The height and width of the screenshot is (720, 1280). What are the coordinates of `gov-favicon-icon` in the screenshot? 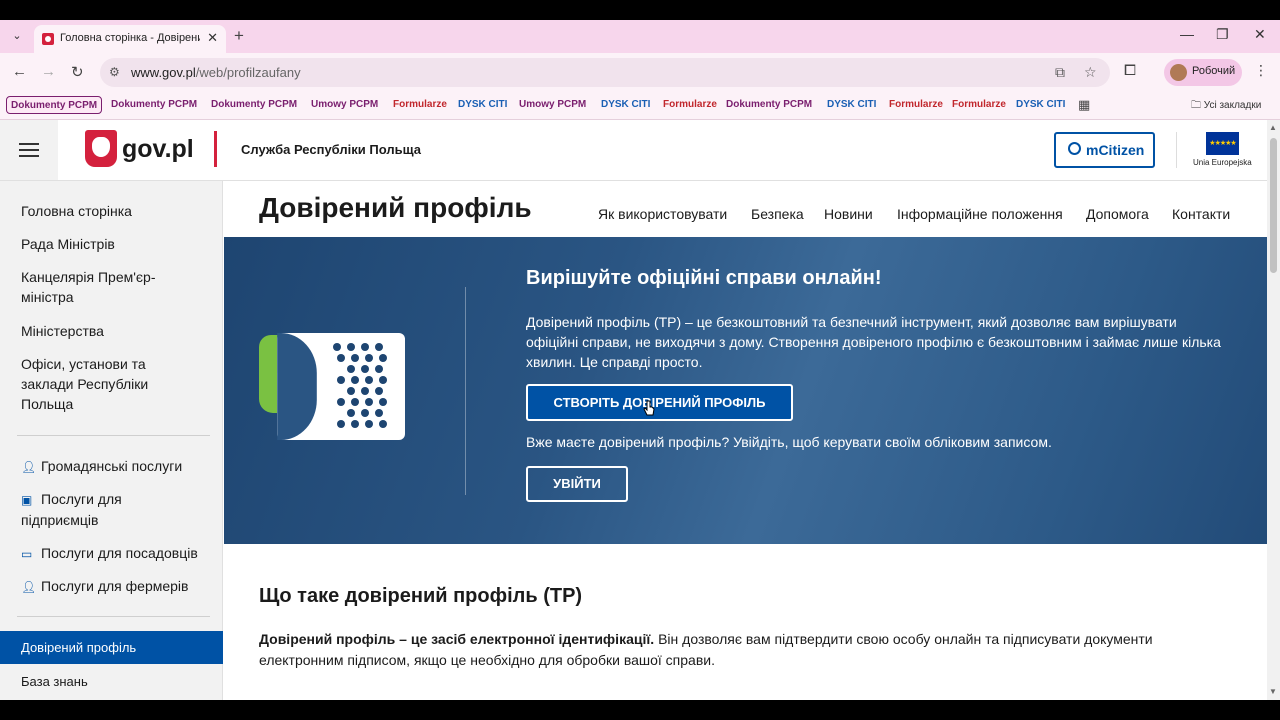 It's located at (48, 39).